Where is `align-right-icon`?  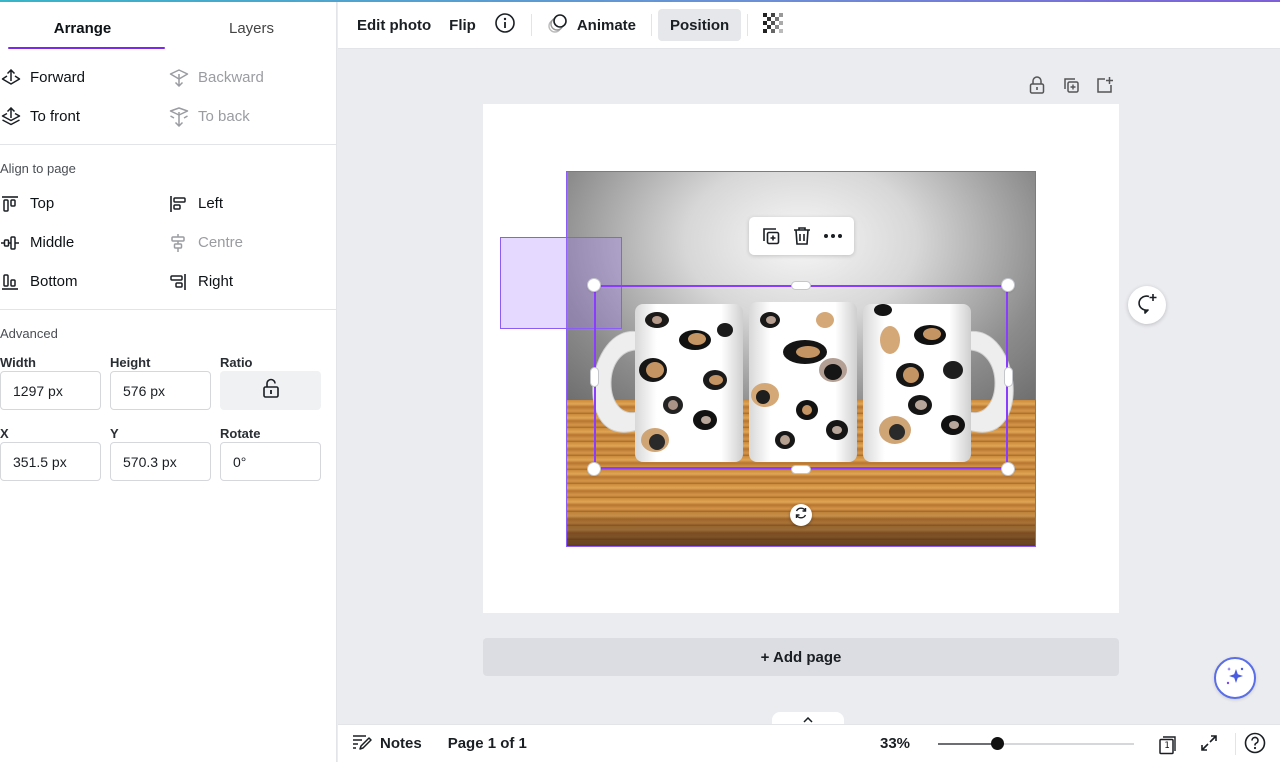 align-right-icon is located at coordinates (183, 282).